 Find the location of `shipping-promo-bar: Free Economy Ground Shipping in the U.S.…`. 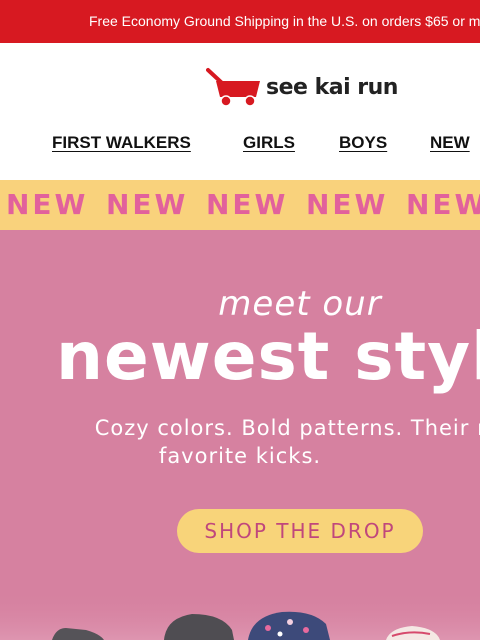

shipping-promo-bar: Free Economy Ground Shipping in the U.S.… is located at coordinates (240, 21).